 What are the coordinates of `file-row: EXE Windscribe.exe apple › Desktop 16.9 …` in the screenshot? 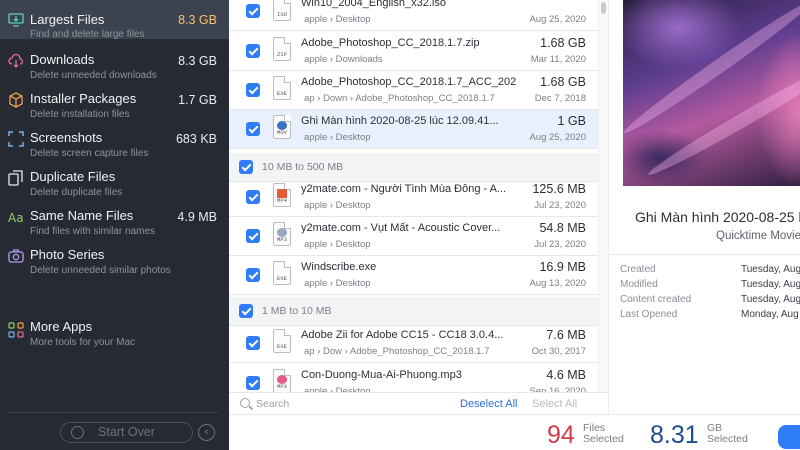 It's located at (413, 275).